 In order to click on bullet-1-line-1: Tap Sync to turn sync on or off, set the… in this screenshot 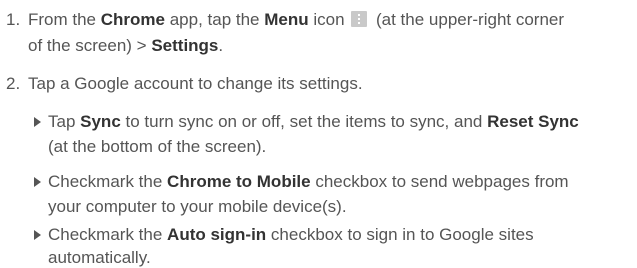, I will do `click(313, 121)`.